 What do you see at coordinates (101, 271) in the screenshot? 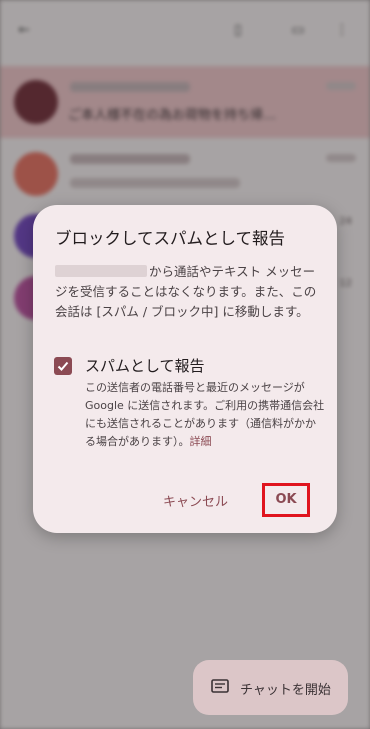
I see `redacted-phone-number` at bounding box center [101, 271].